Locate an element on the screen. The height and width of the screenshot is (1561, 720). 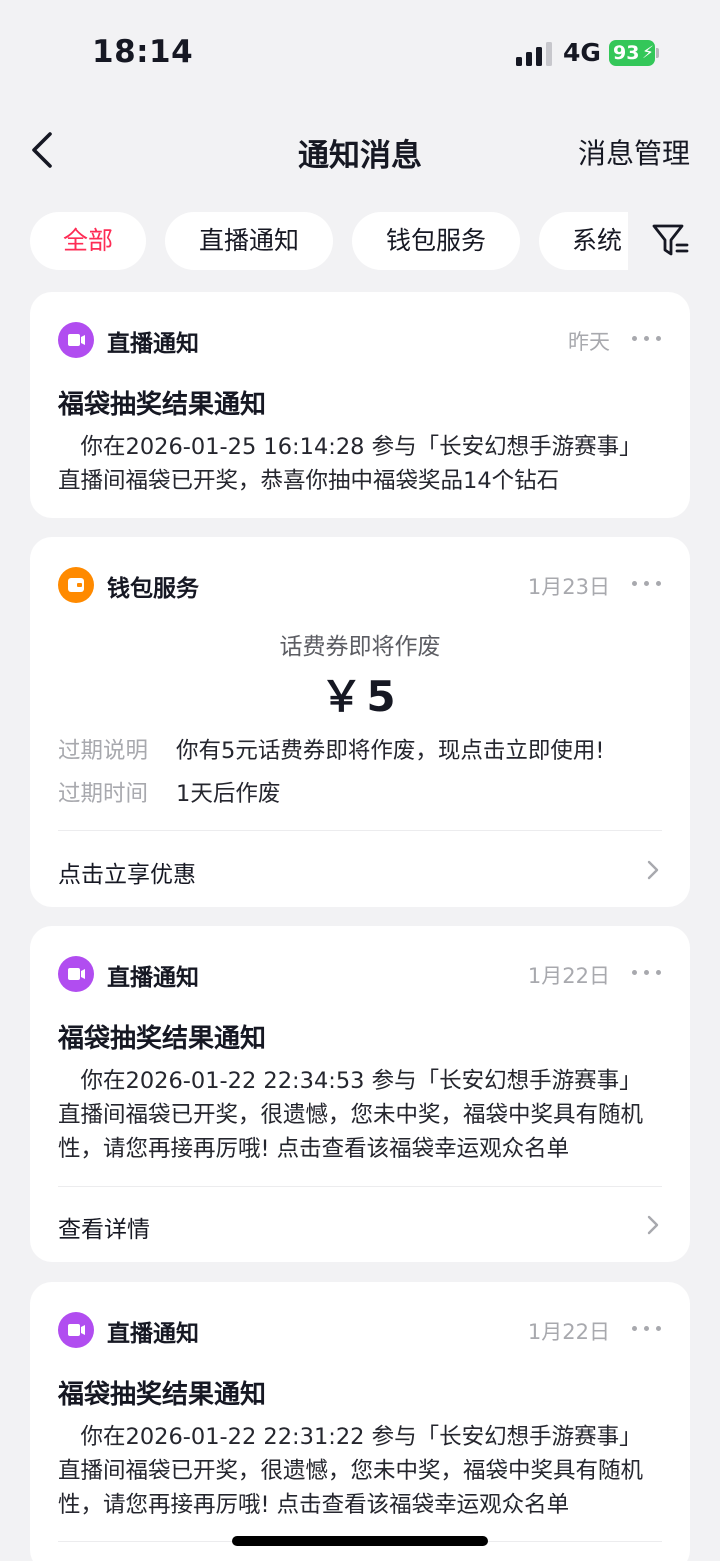
tab-all: 全部 is located at coordinates (88, 241).